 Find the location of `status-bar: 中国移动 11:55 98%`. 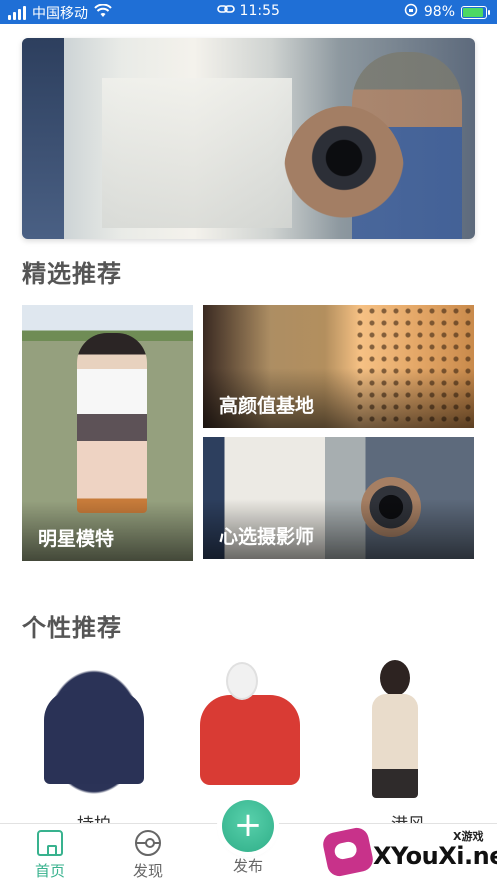

status-bar: 中国移动 11:55 98% is located at coordinates (248, 12).